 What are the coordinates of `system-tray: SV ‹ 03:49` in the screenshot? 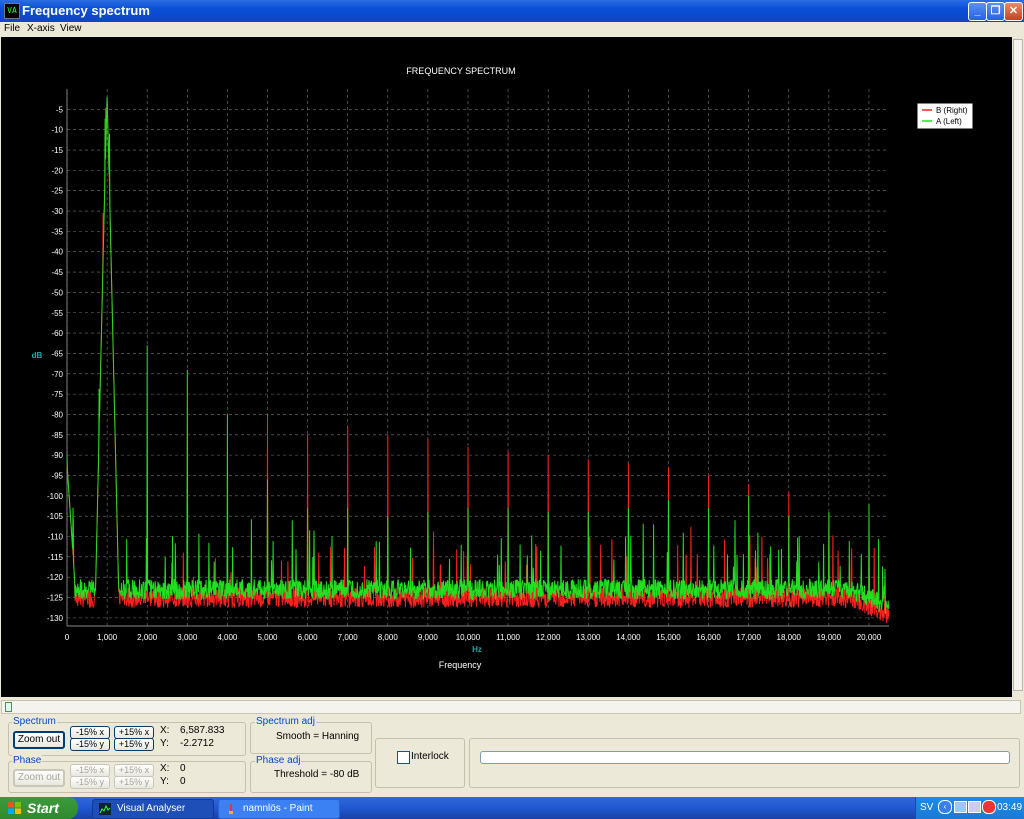 It's located at (969, 808).